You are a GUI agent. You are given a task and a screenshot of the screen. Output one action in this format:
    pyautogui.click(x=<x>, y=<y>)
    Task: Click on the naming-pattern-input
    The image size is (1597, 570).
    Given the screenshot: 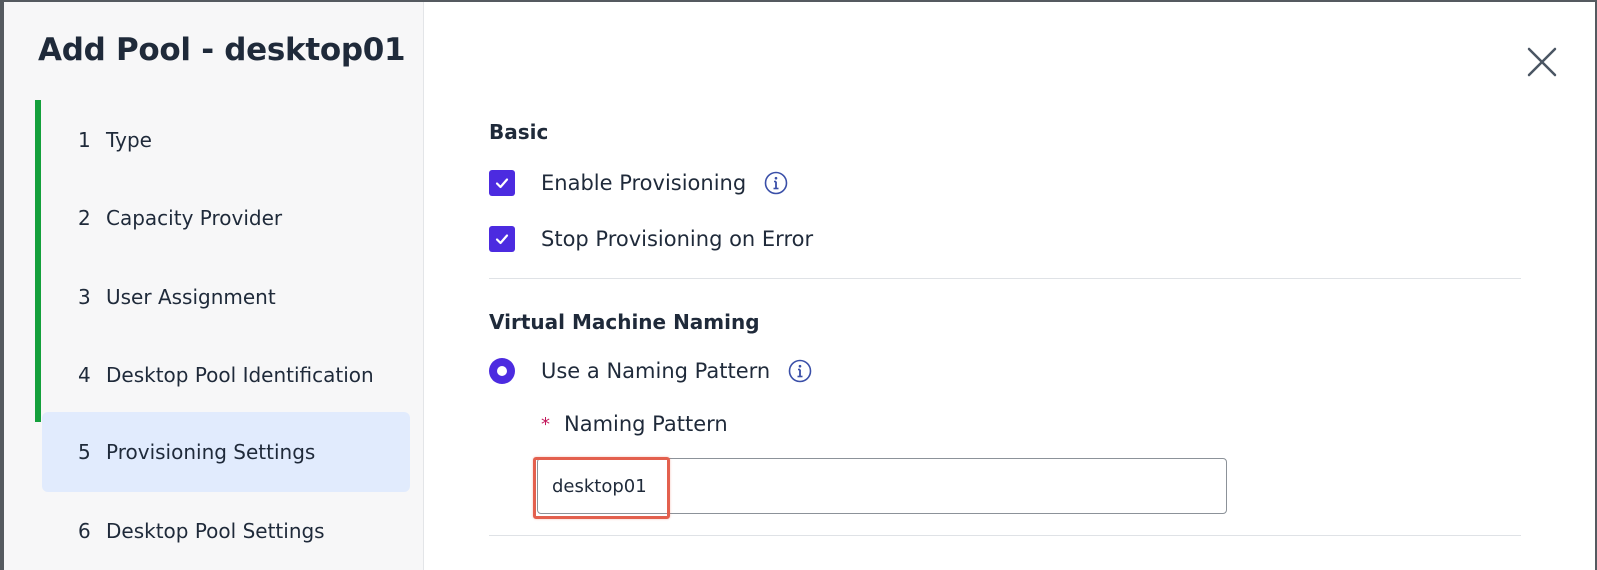 What is the action you would take?
    pyautogui.click(x=882, y=486)
    